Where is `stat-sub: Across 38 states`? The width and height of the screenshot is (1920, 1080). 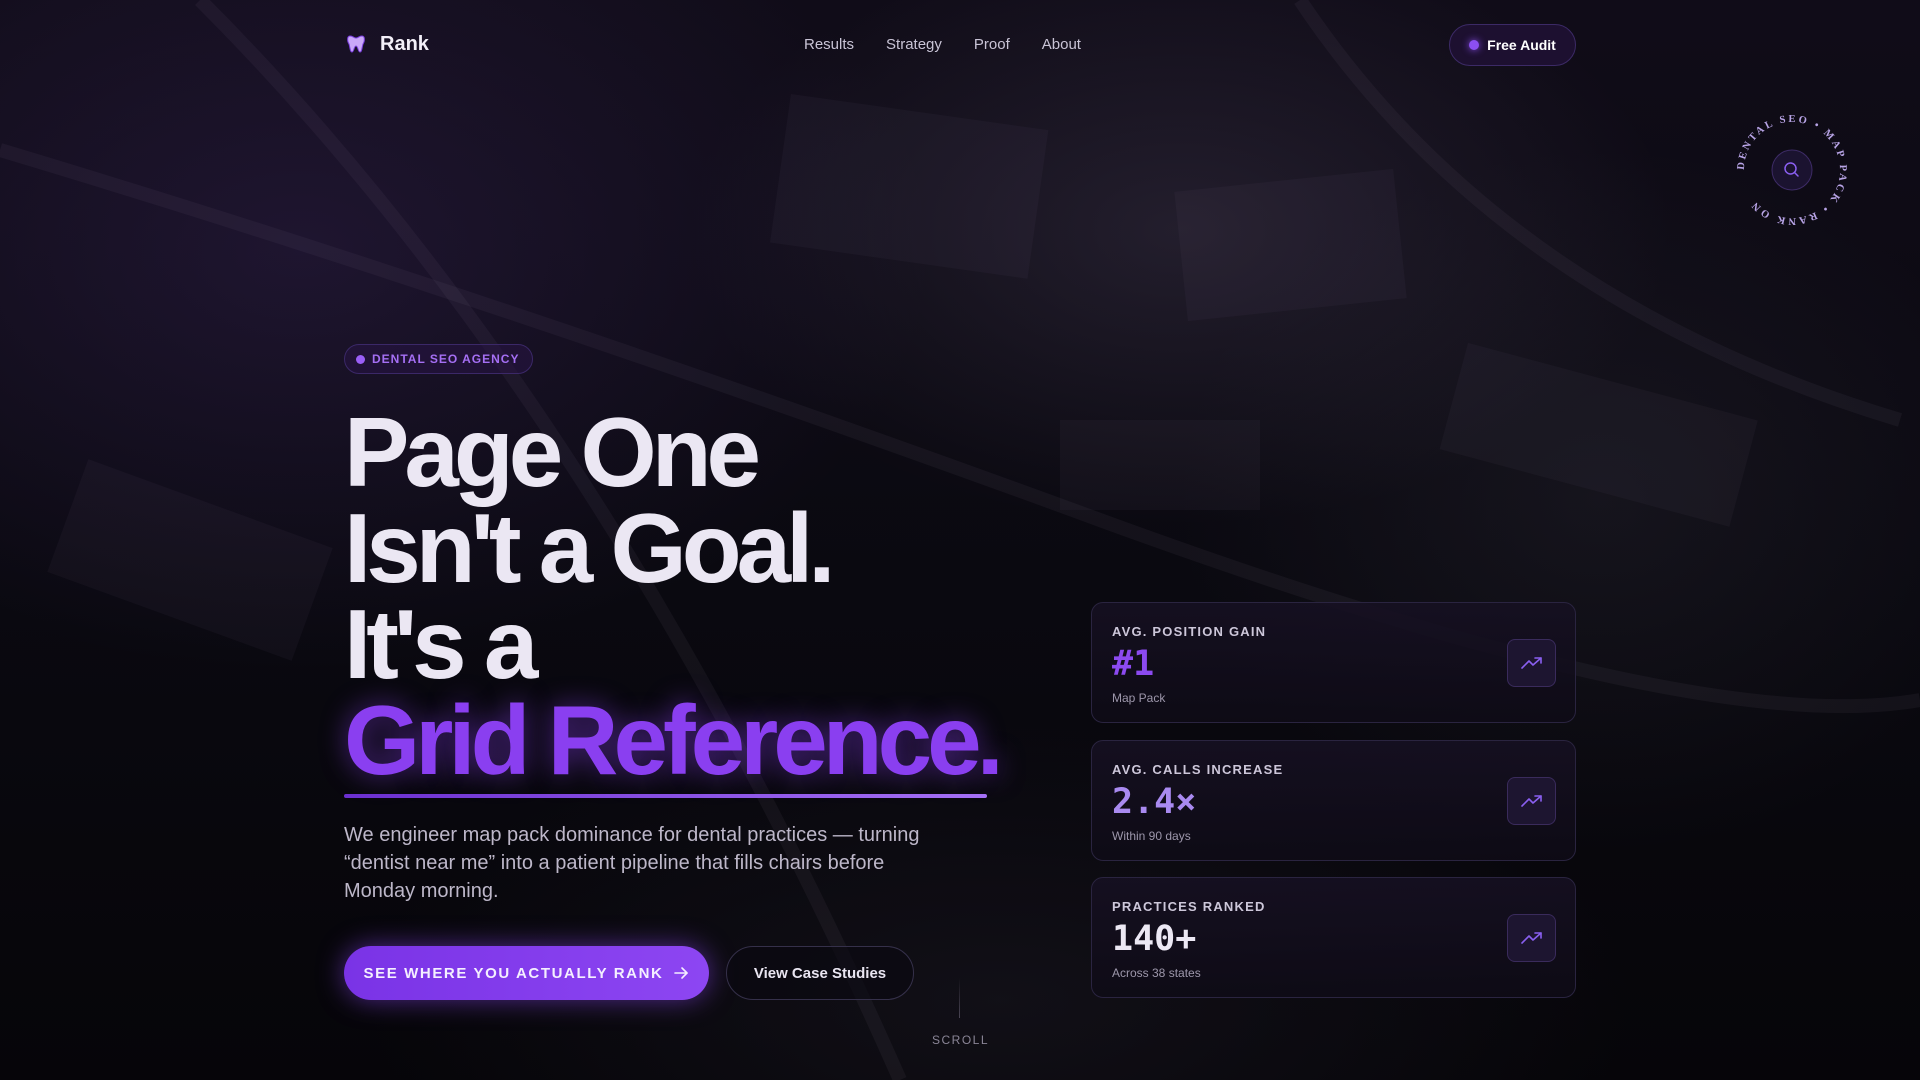 stat-sub: Across 38 states is located at coordinates (1156, 973).